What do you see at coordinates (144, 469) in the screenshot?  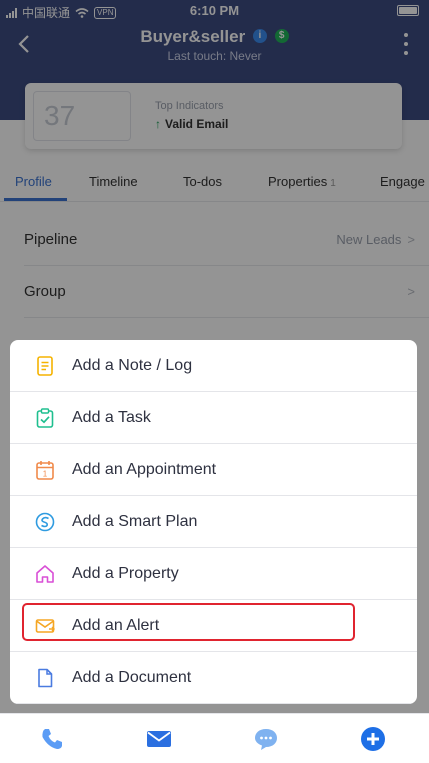 I see `item-label: Add an Appointment` at bounding box center [144, 469].